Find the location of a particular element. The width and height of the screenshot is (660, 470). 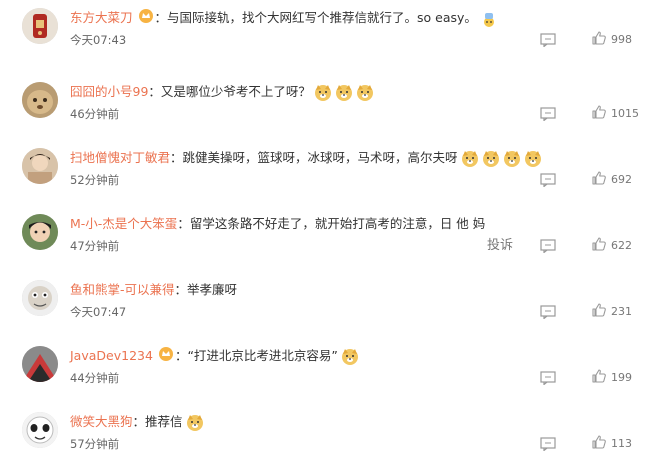

comment-item: 鱼和熊掌-可以兼得：举孝廉呀 今天07:47 231 is located at coordinates (330, 305).